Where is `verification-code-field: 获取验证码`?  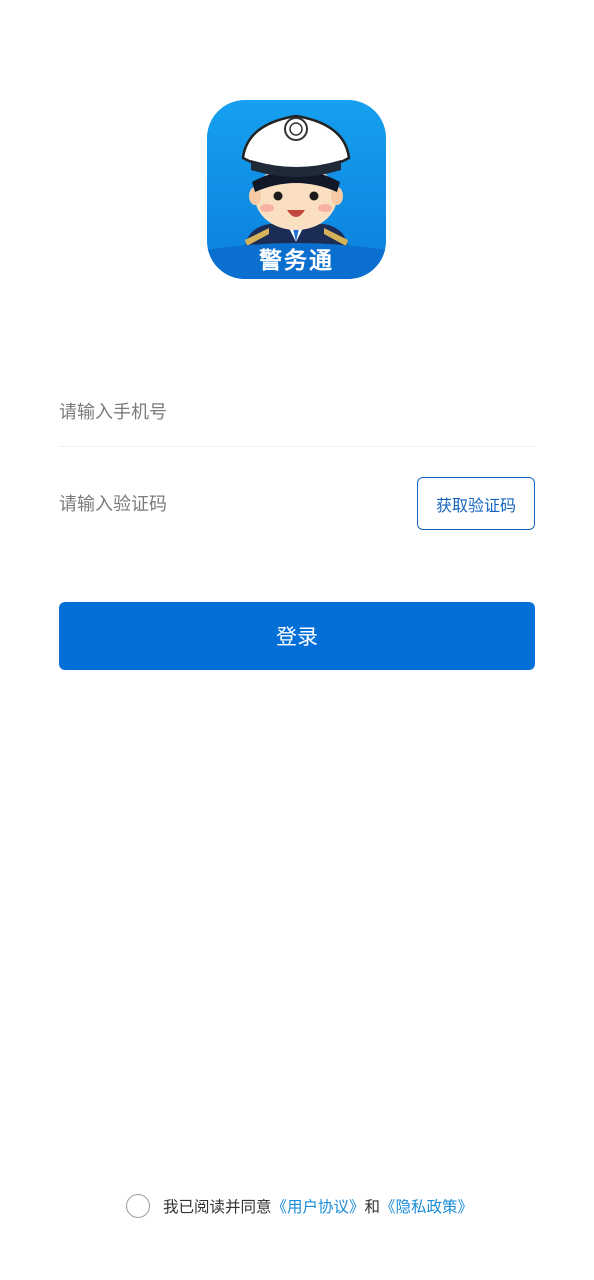 verification-code-field: 获取验证码 is located at coordinates (297, 504).